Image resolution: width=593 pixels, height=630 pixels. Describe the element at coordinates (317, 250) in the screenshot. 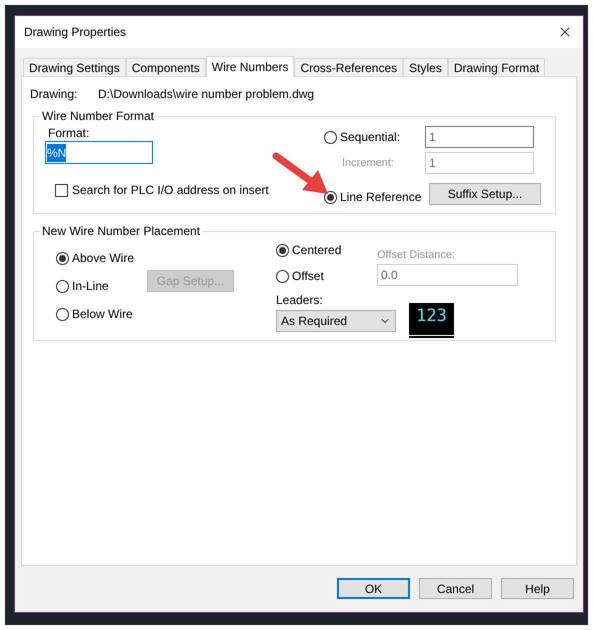

I see `radio-label: Centered` at that location.